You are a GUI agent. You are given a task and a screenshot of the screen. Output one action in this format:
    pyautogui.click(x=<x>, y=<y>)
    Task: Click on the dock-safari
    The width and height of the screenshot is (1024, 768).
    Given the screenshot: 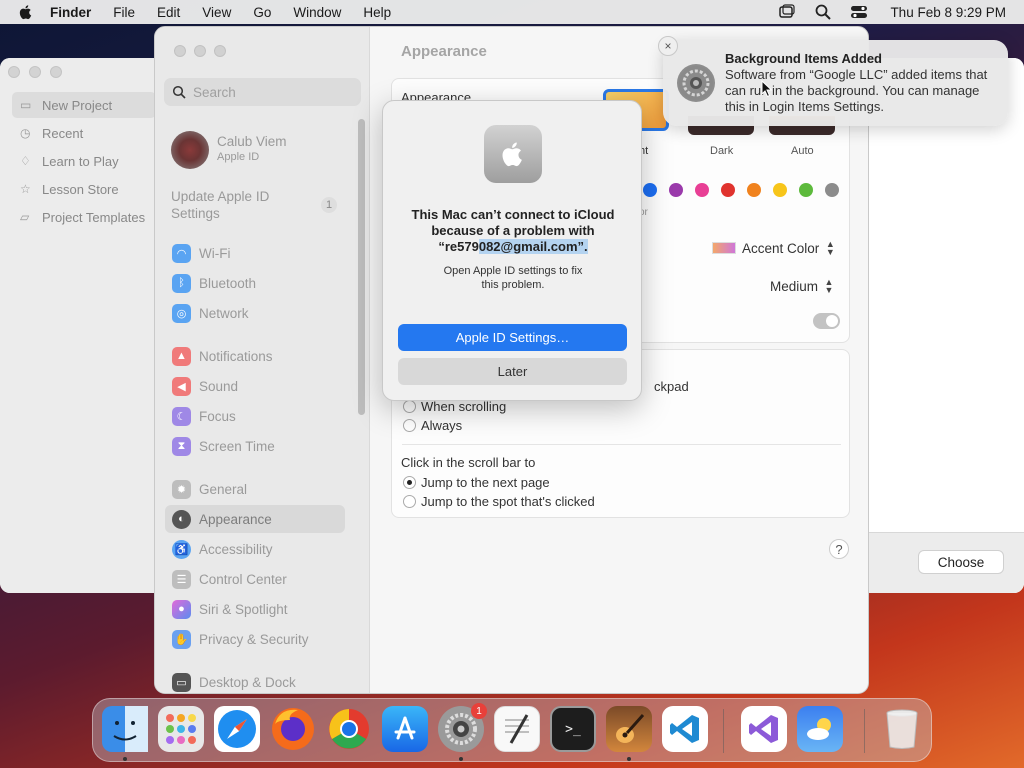 What is the action you would take?
    pyautogui.click(x=237, y=729)
    